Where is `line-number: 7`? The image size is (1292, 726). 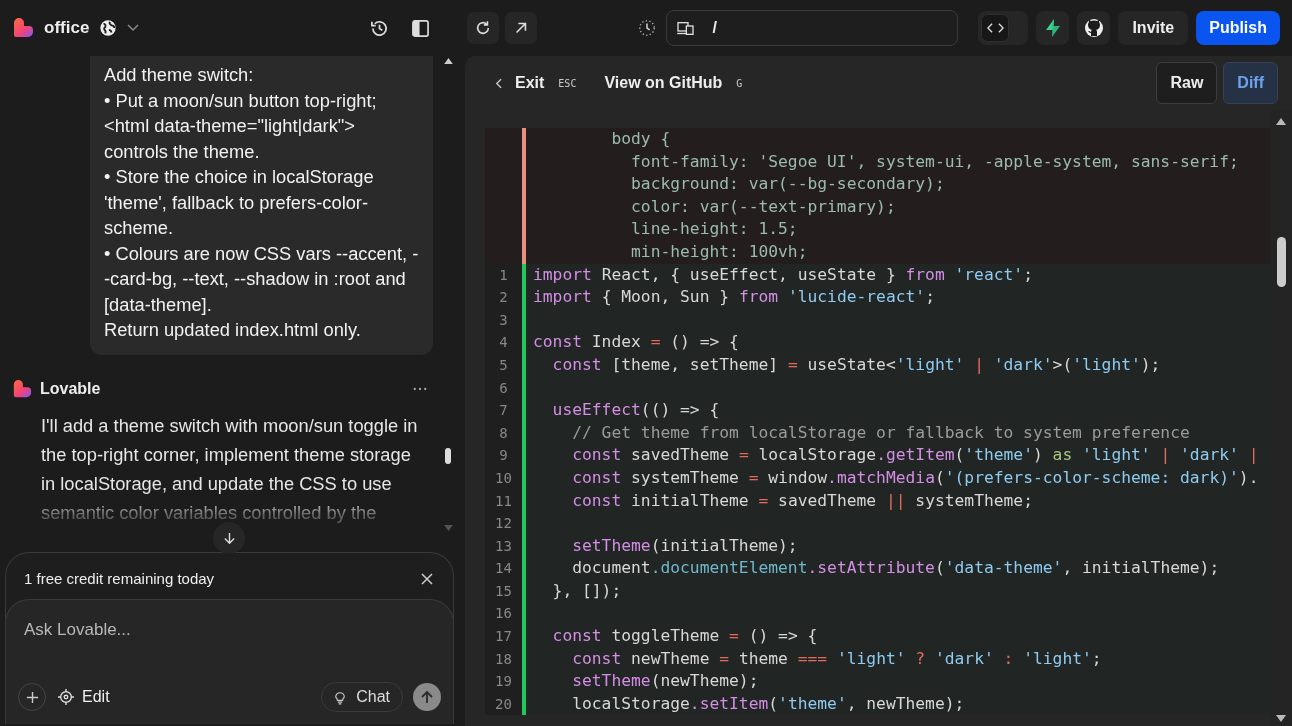
line-number: 7 is located at coordinates (503, 410).